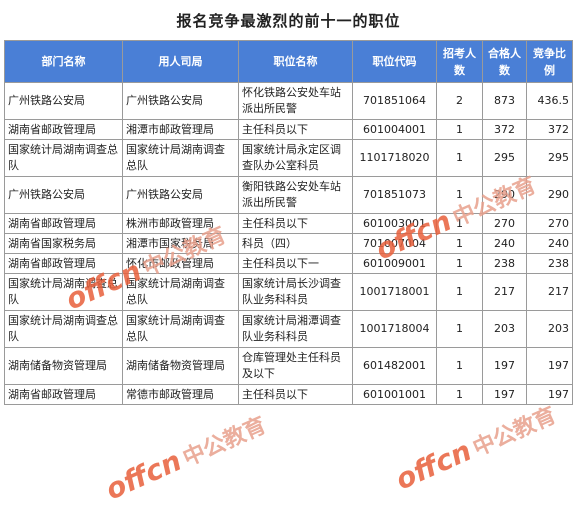  I want to click on table-row: 湖南省邮政管理局 常德市邮政管理局 主任科员以下 601001001 1 197 197, so click(288, 394).